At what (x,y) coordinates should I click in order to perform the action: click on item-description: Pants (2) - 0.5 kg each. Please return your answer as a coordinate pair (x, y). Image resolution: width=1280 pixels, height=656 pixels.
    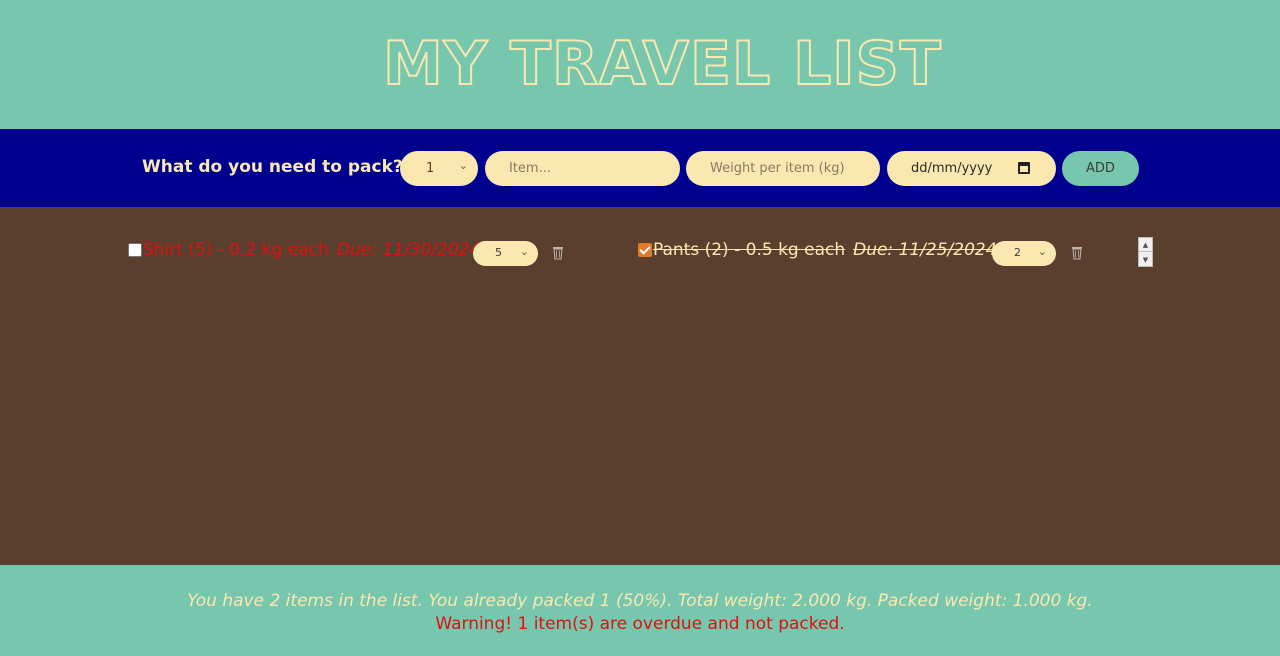
    Looking at the image, I should click on (749, 250).